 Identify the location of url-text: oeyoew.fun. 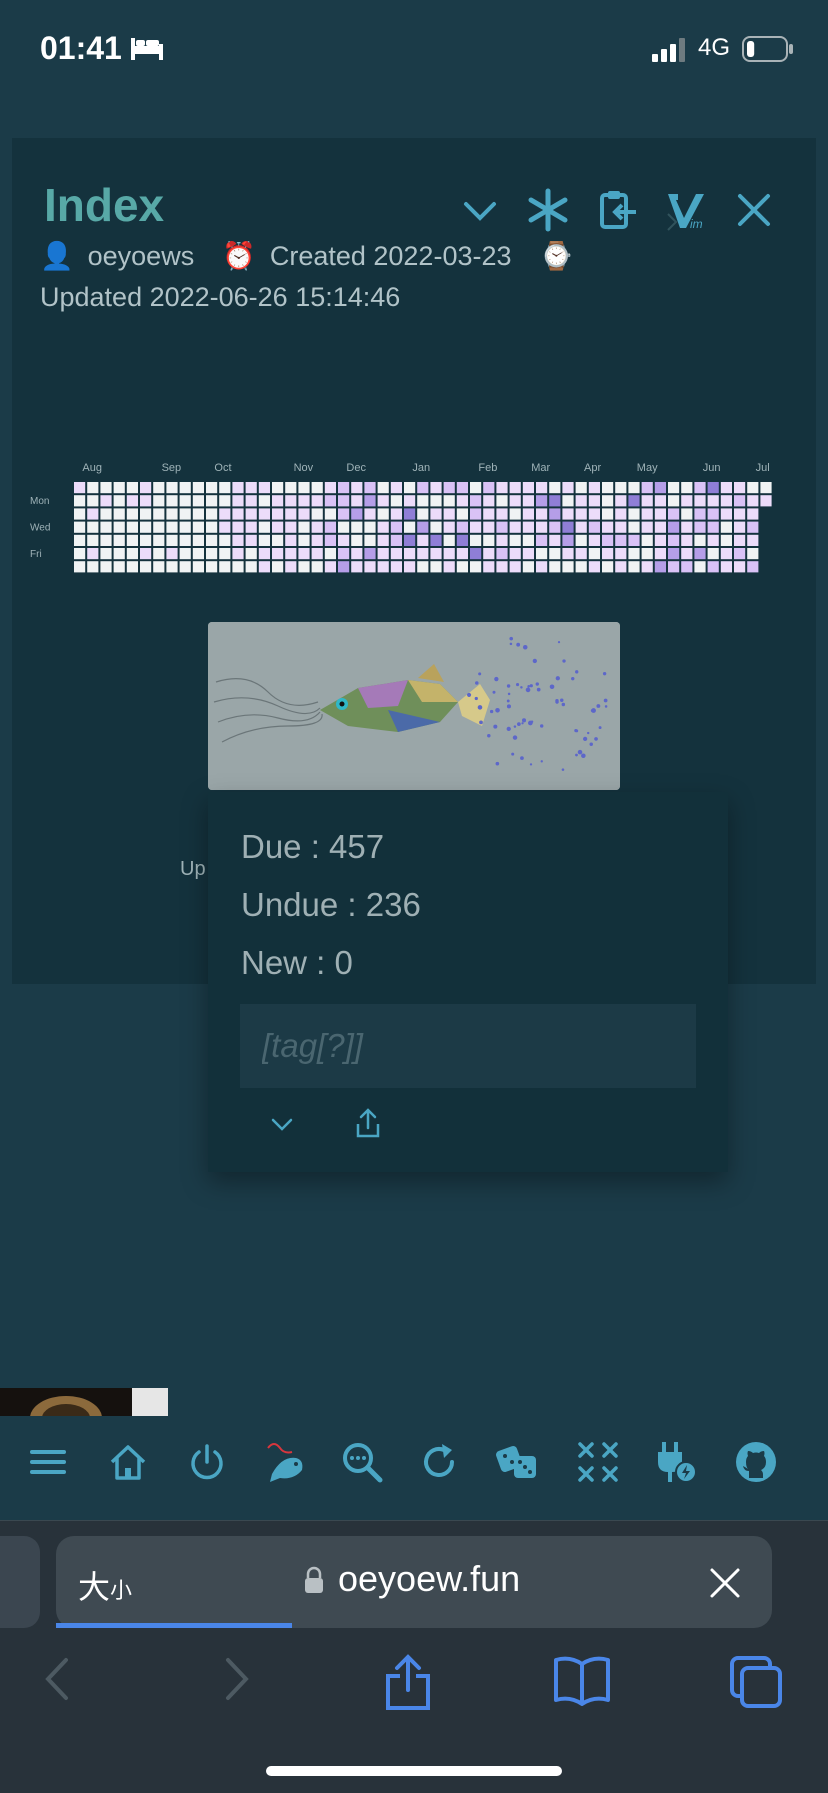
(429, 1579).